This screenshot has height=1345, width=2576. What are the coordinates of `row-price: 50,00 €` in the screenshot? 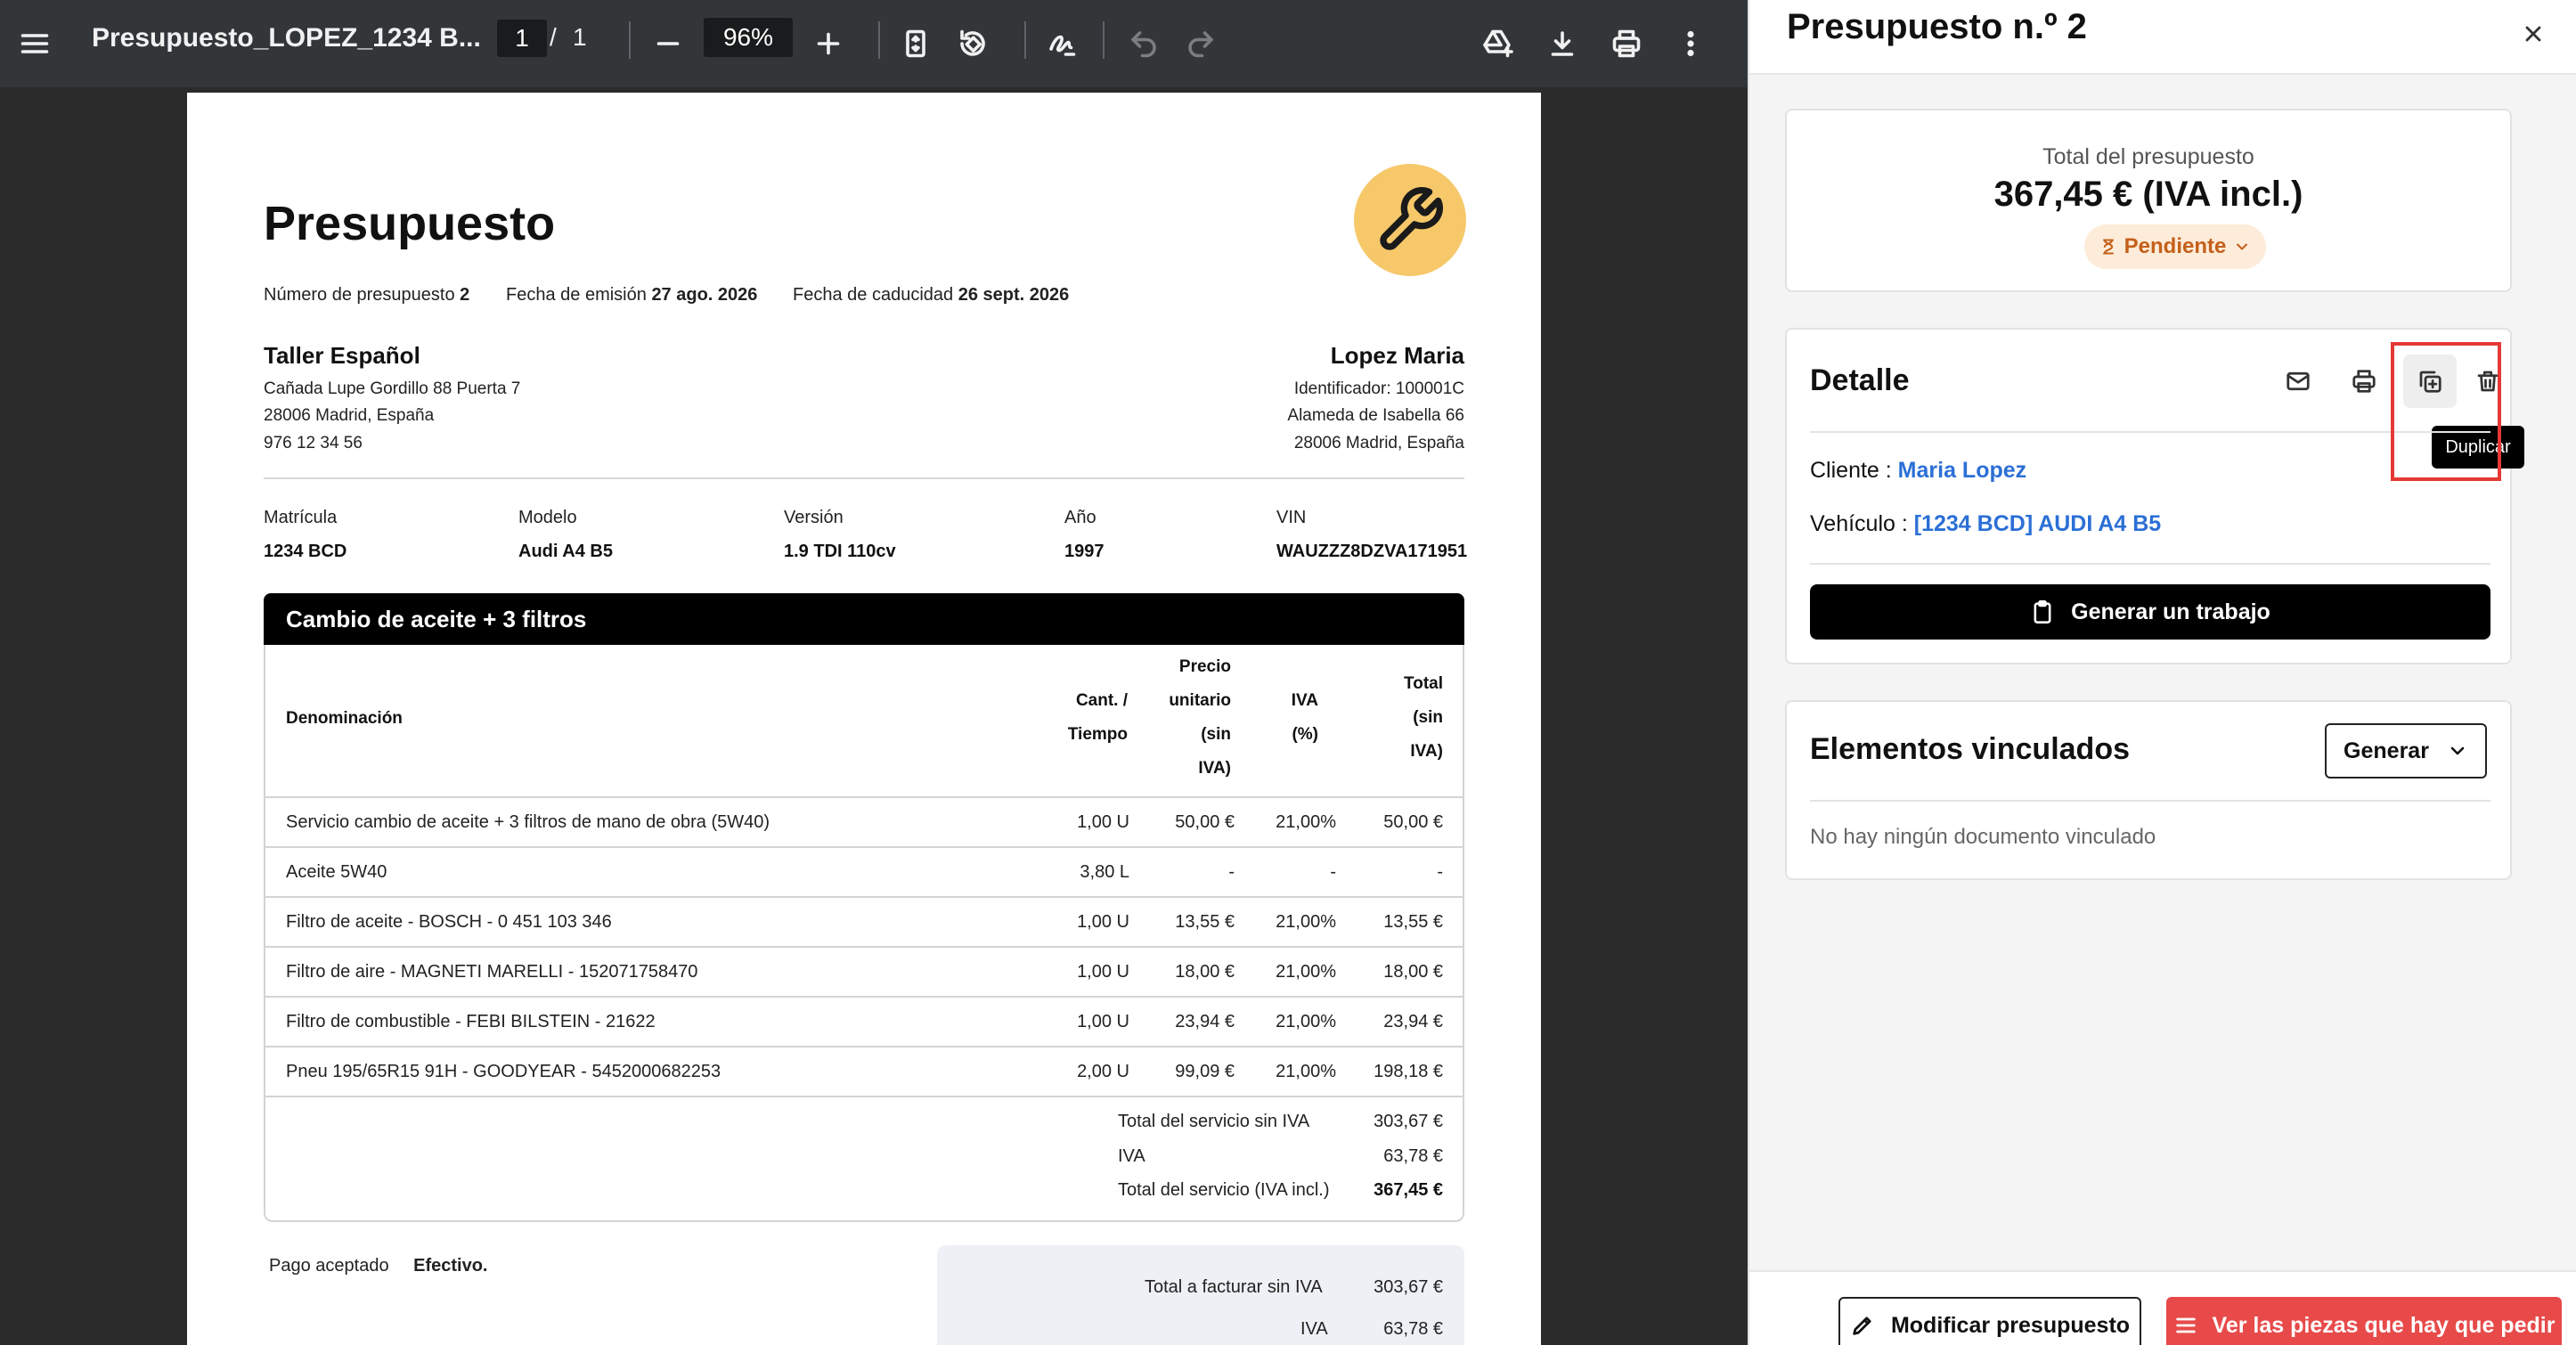 It's located at (1205, 822).